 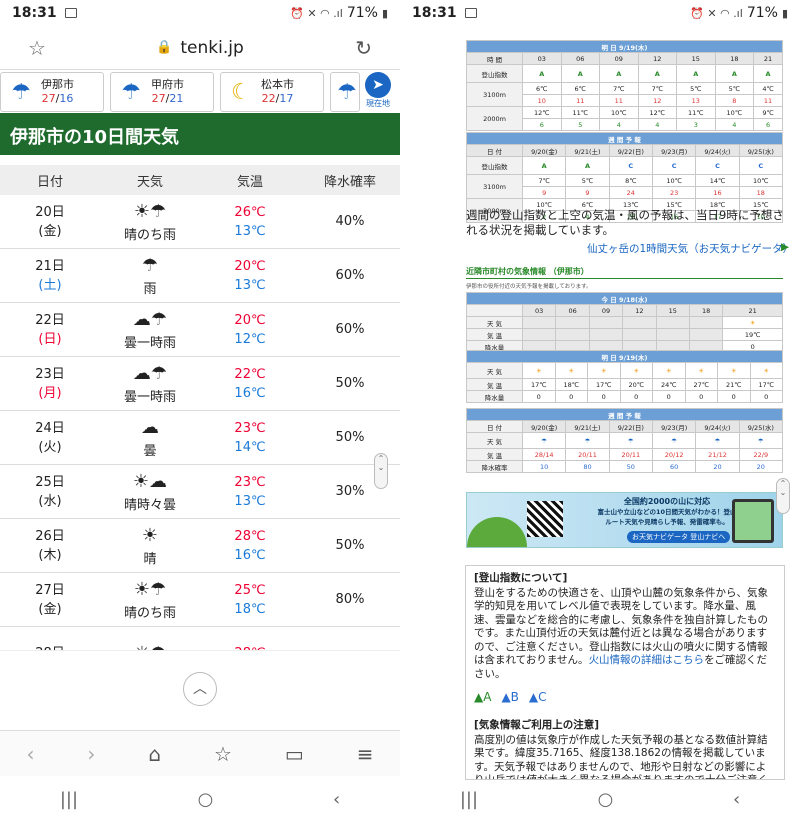 What do you see at coordinates (200, 276) in the screenshot?
I see `table-row: 21日 (土) ☂ 雨 20℃ 13℃ 60%` at bounding box center [200, 276].